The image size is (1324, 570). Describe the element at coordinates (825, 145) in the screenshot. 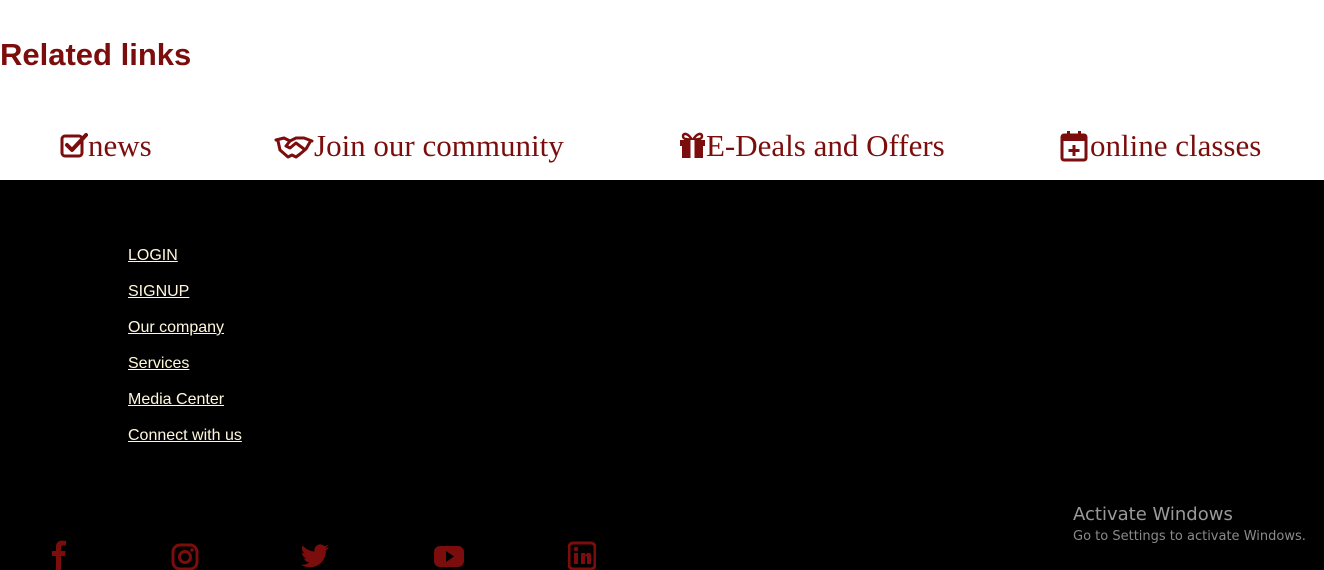

I see `related-link-label: E-Deals and Offers` at that location.